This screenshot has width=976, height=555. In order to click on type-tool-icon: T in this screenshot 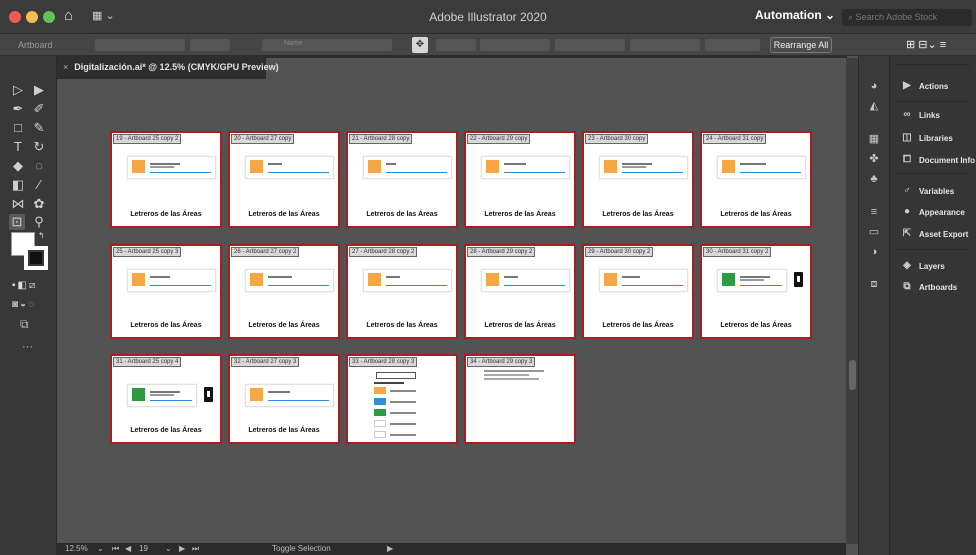, I will do `click(18, 147)`.